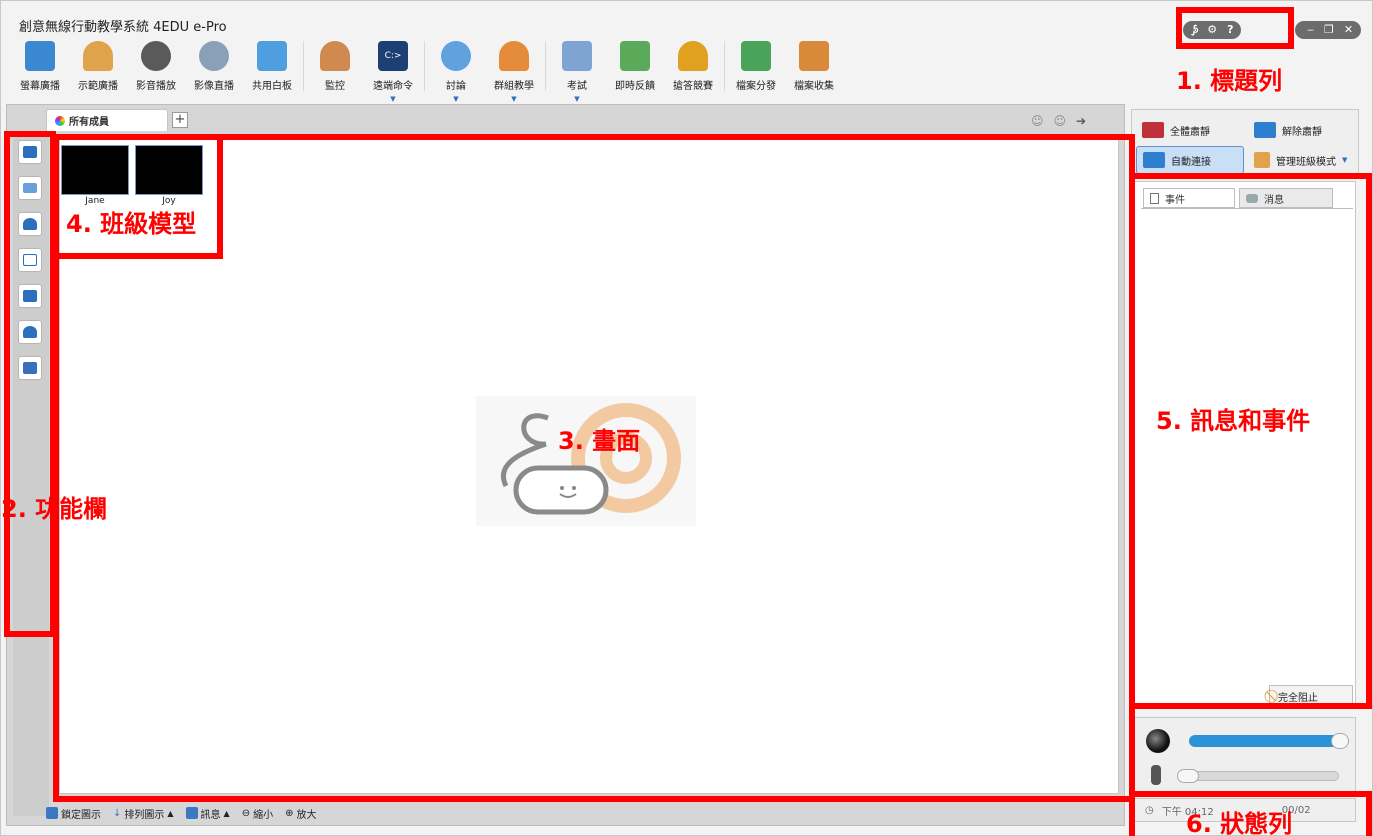 This screenshot has width=1373, height=836. I want to click on zoom-in-button: ⊕ 放大, so click(300, 813).